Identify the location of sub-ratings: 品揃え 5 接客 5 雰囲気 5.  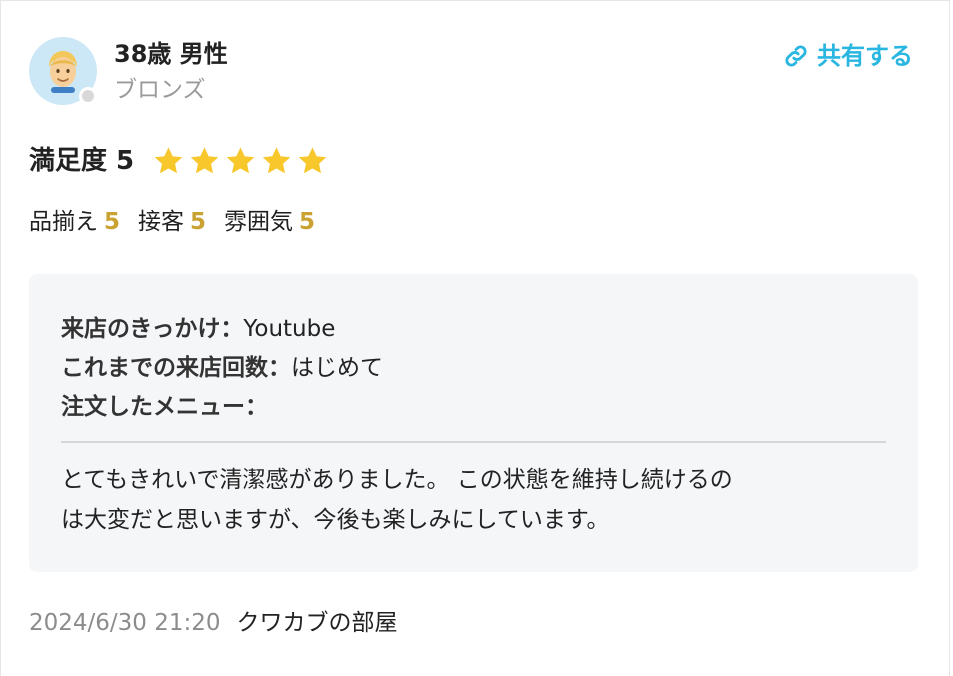
(172, 222).